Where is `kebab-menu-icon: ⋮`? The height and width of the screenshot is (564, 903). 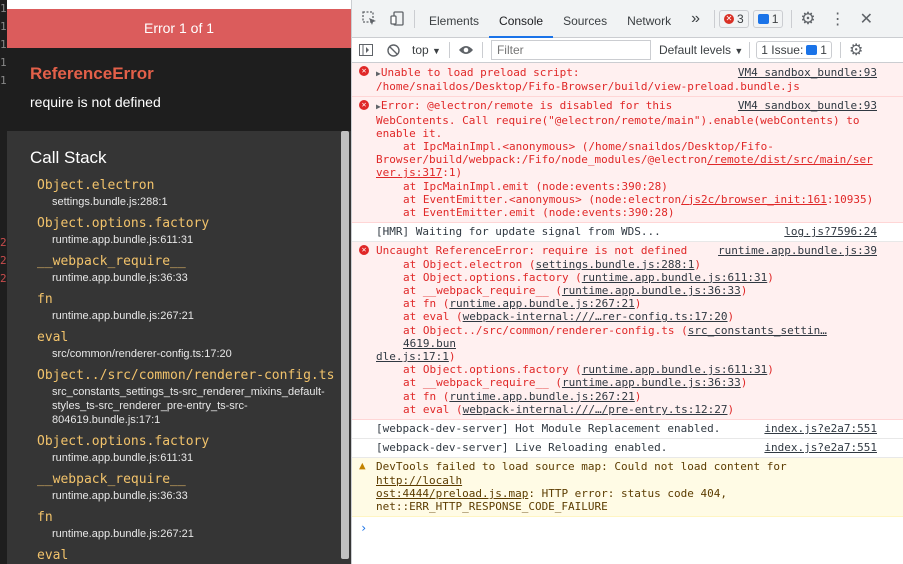 kebab-menu-icon: ⋮ is located at coordinates (838, 19).